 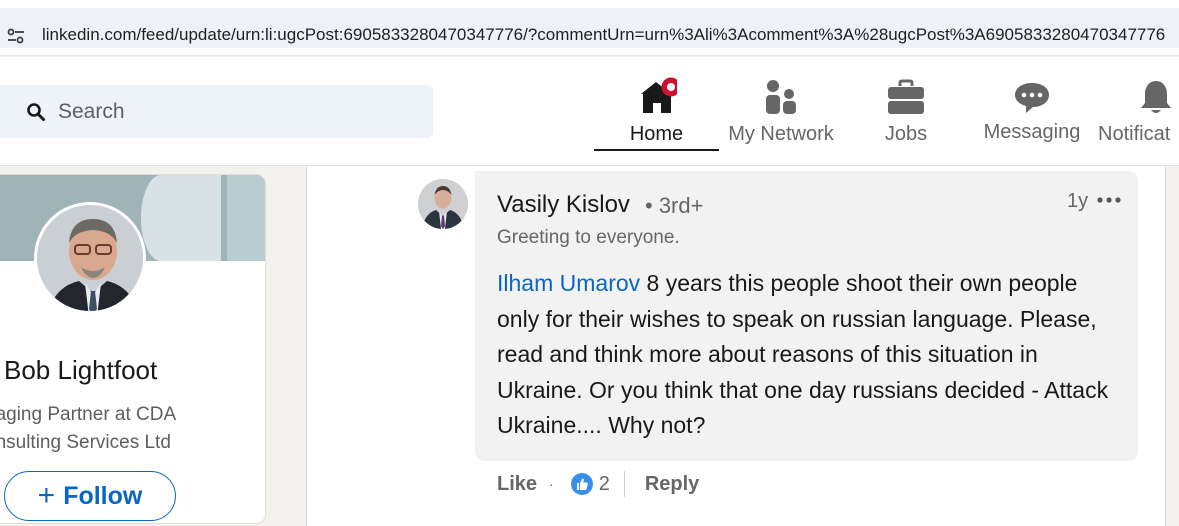 I want to click on follow-button: + Follow, so click(x=90, y=496).